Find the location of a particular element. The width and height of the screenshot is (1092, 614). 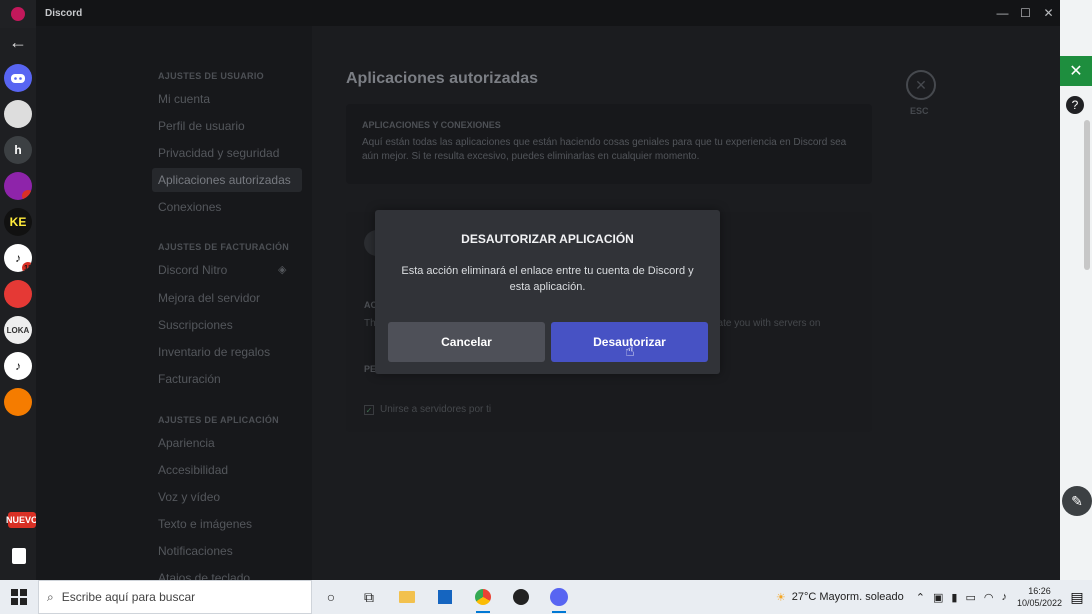

discord-app-icon is located at coordinates (18, 78).